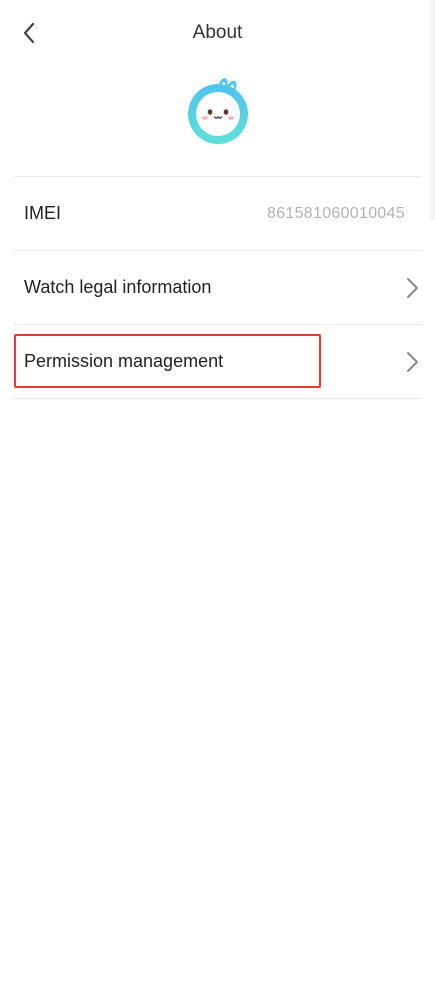  I want to click on list-item-permission-management: Permission management, so click(218, 361).